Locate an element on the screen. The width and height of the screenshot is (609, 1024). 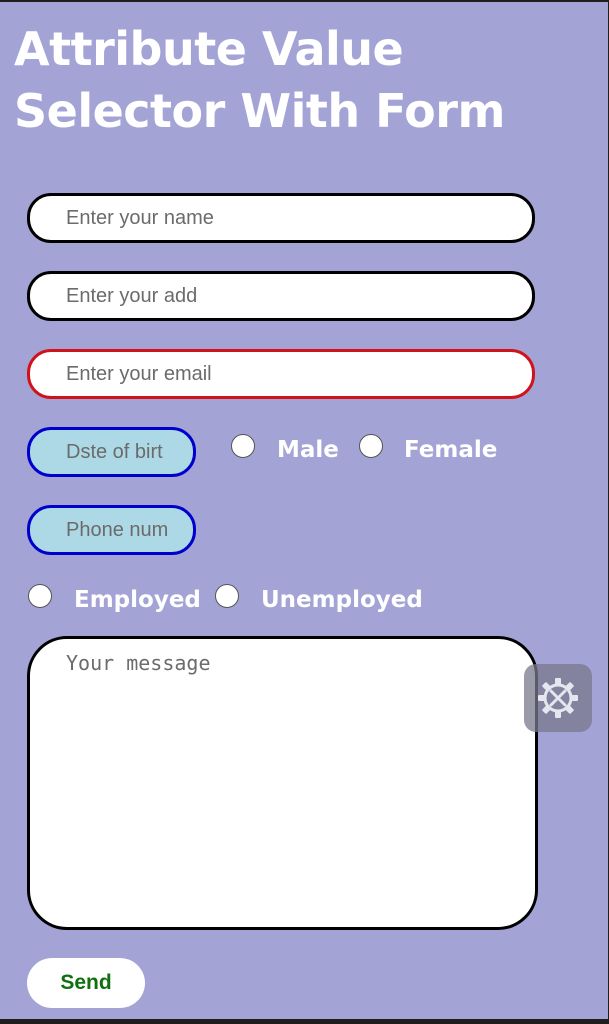
address-input is located at coordinates (281, 296).